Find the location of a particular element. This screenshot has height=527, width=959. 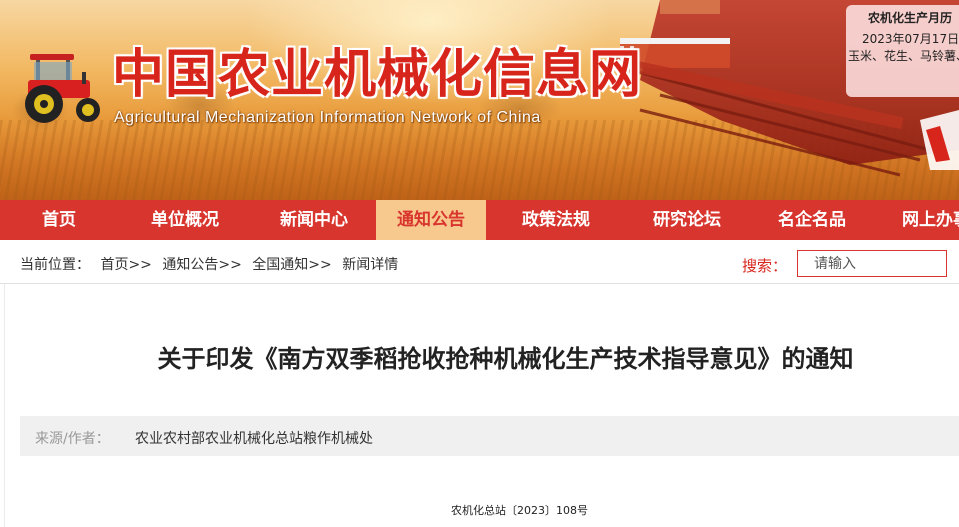

breadcrumb-national: 全国通知>> is located at coordinates (291, 265).